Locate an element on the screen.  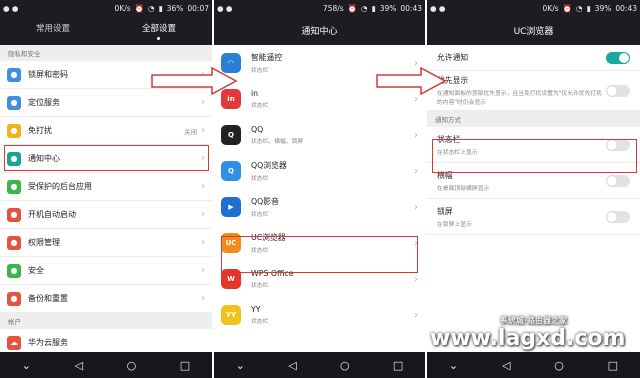
battery-level: 36% is located at coordinates (175, 8).